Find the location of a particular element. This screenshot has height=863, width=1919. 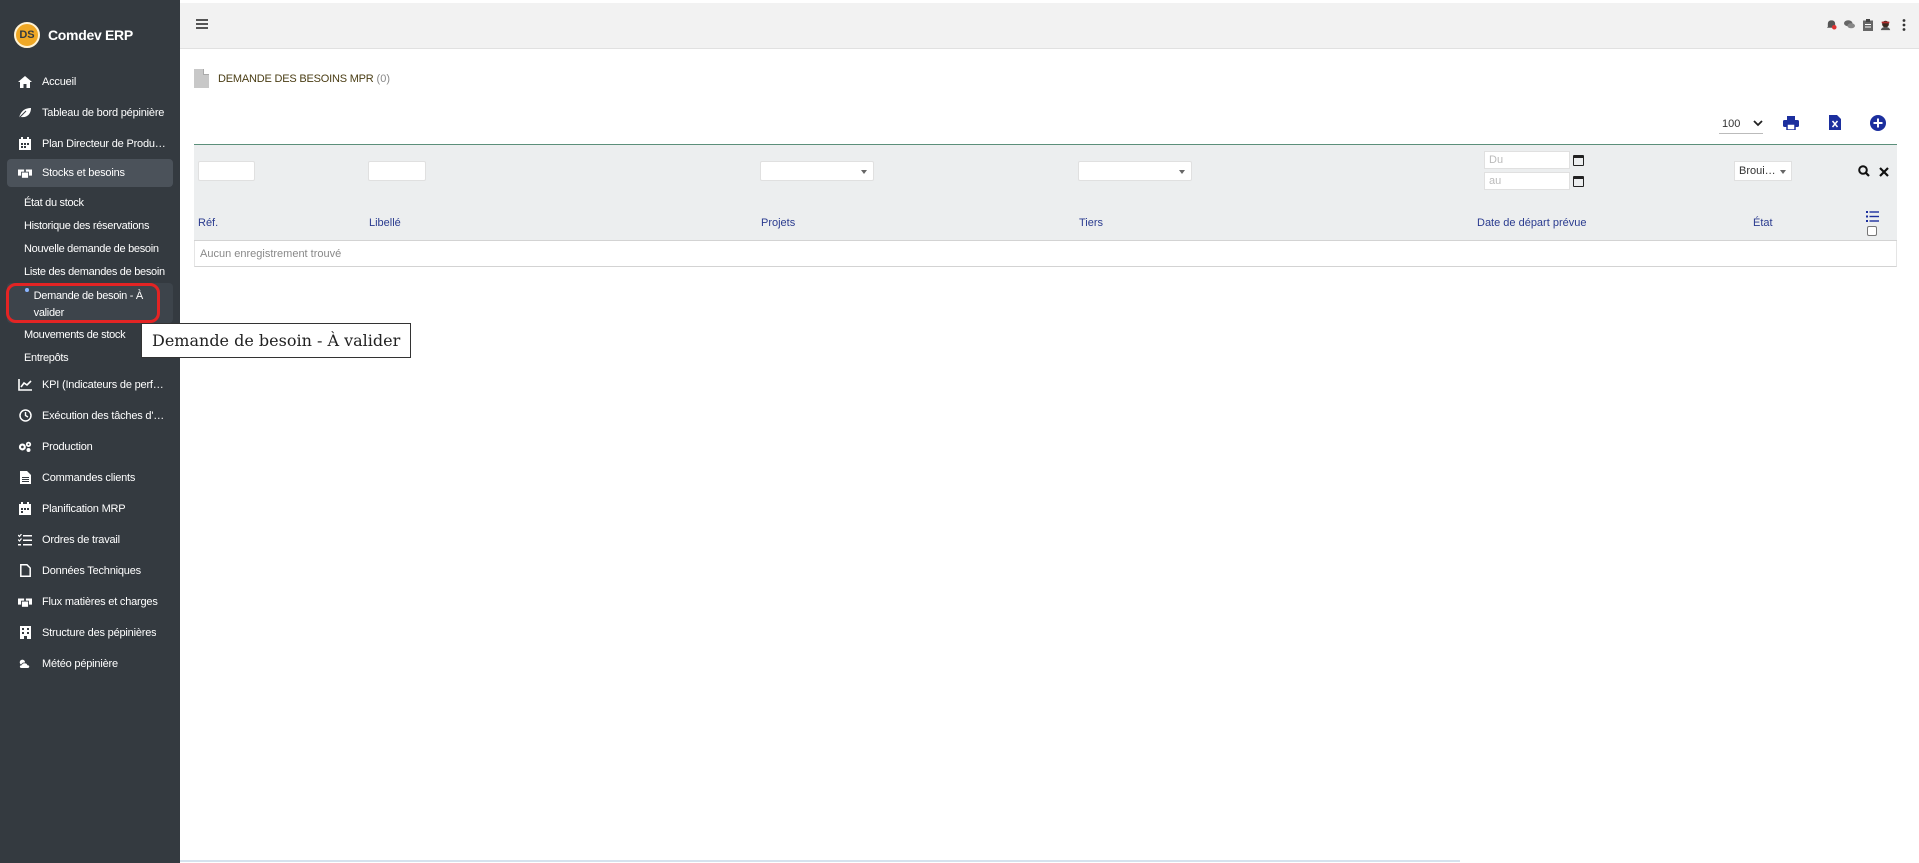

building-icon is located at coordinates (25, 633).